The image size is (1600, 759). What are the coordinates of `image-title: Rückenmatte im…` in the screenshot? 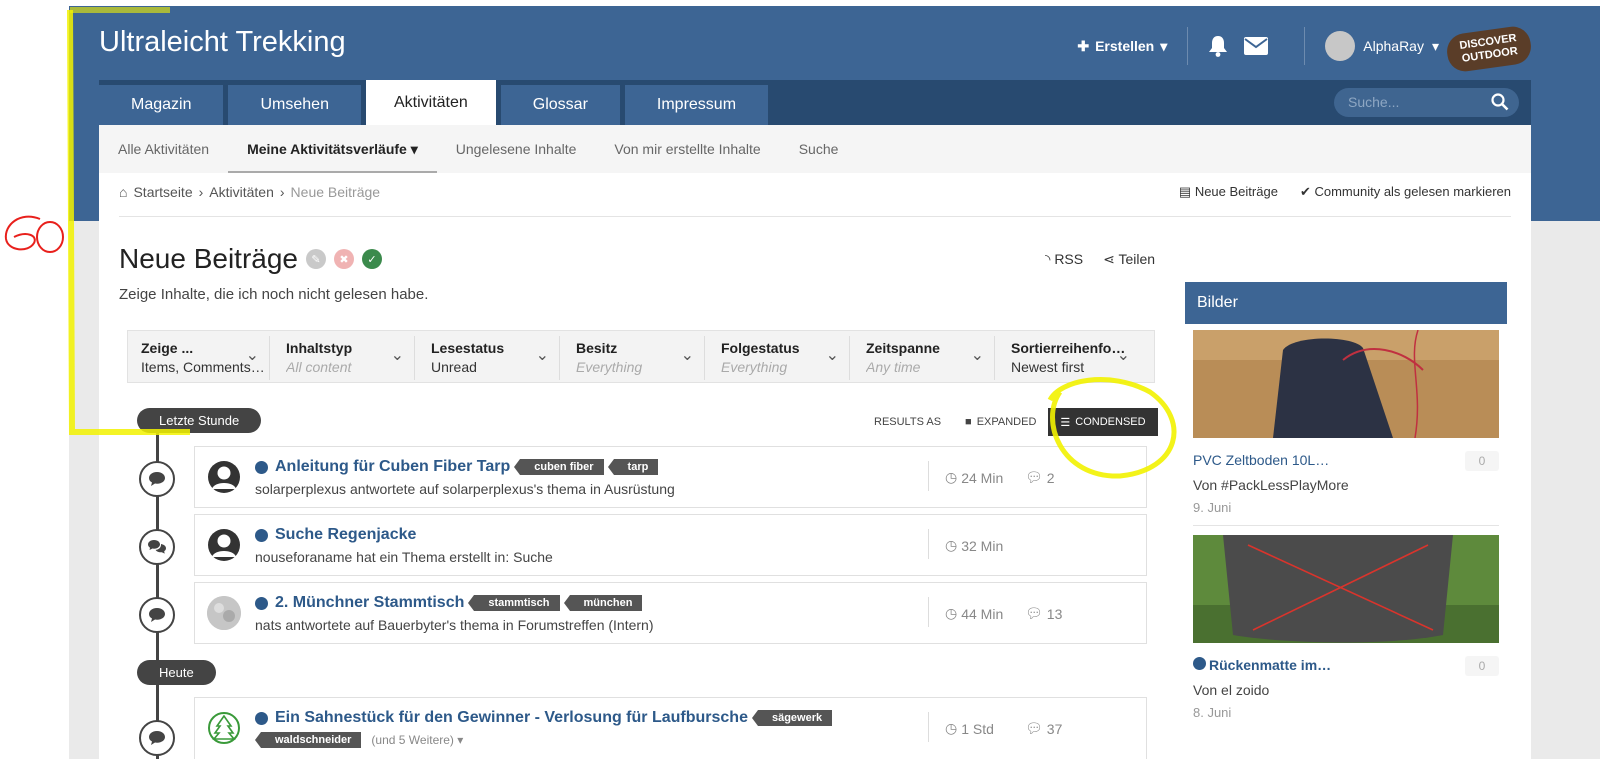 It's located at (1346, 665).